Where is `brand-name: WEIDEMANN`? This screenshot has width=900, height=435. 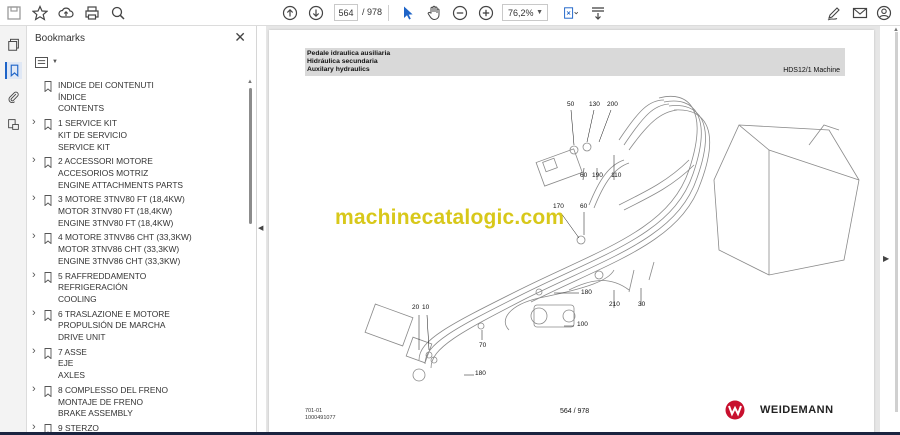
brand-name: WEIDEMANN is located at coordinates (797, 410).